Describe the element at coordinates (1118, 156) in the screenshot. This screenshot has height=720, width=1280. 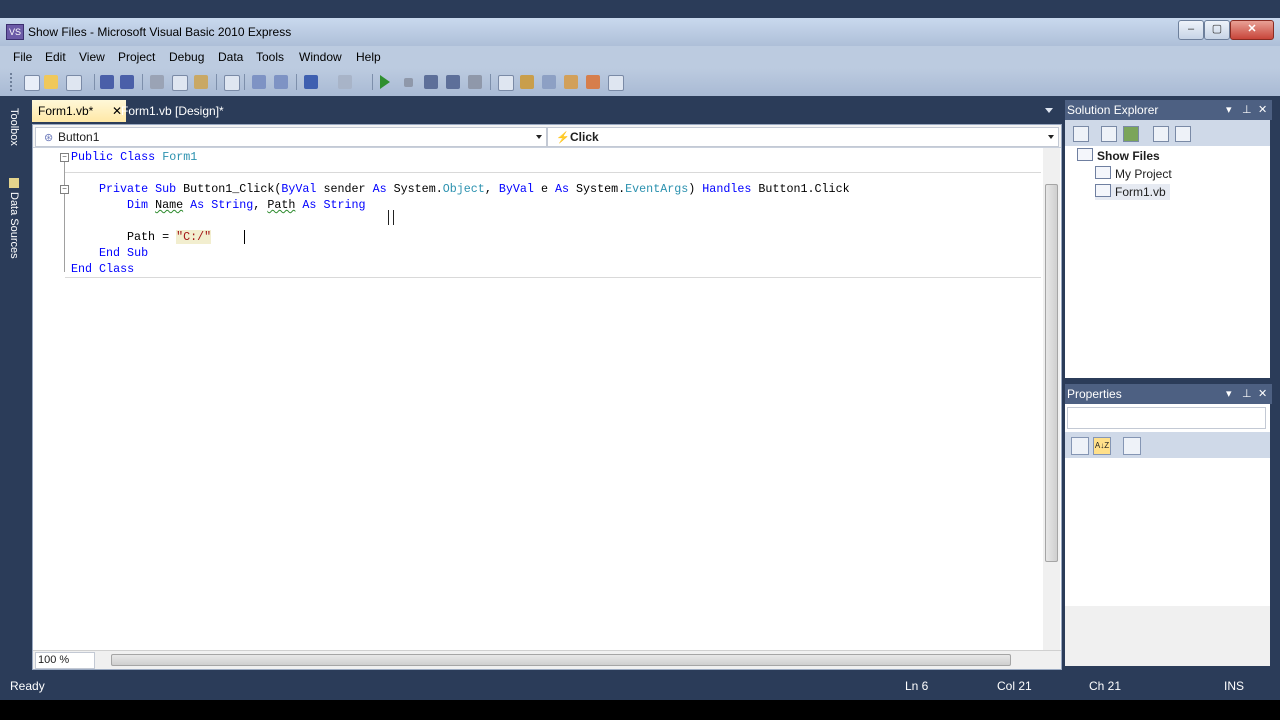
I see `solution-node: Show Files` at that location.